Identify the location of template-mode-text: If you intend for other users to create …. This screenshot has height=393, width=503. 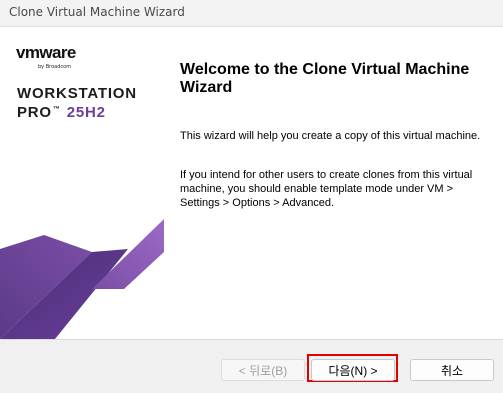
(326, 189).